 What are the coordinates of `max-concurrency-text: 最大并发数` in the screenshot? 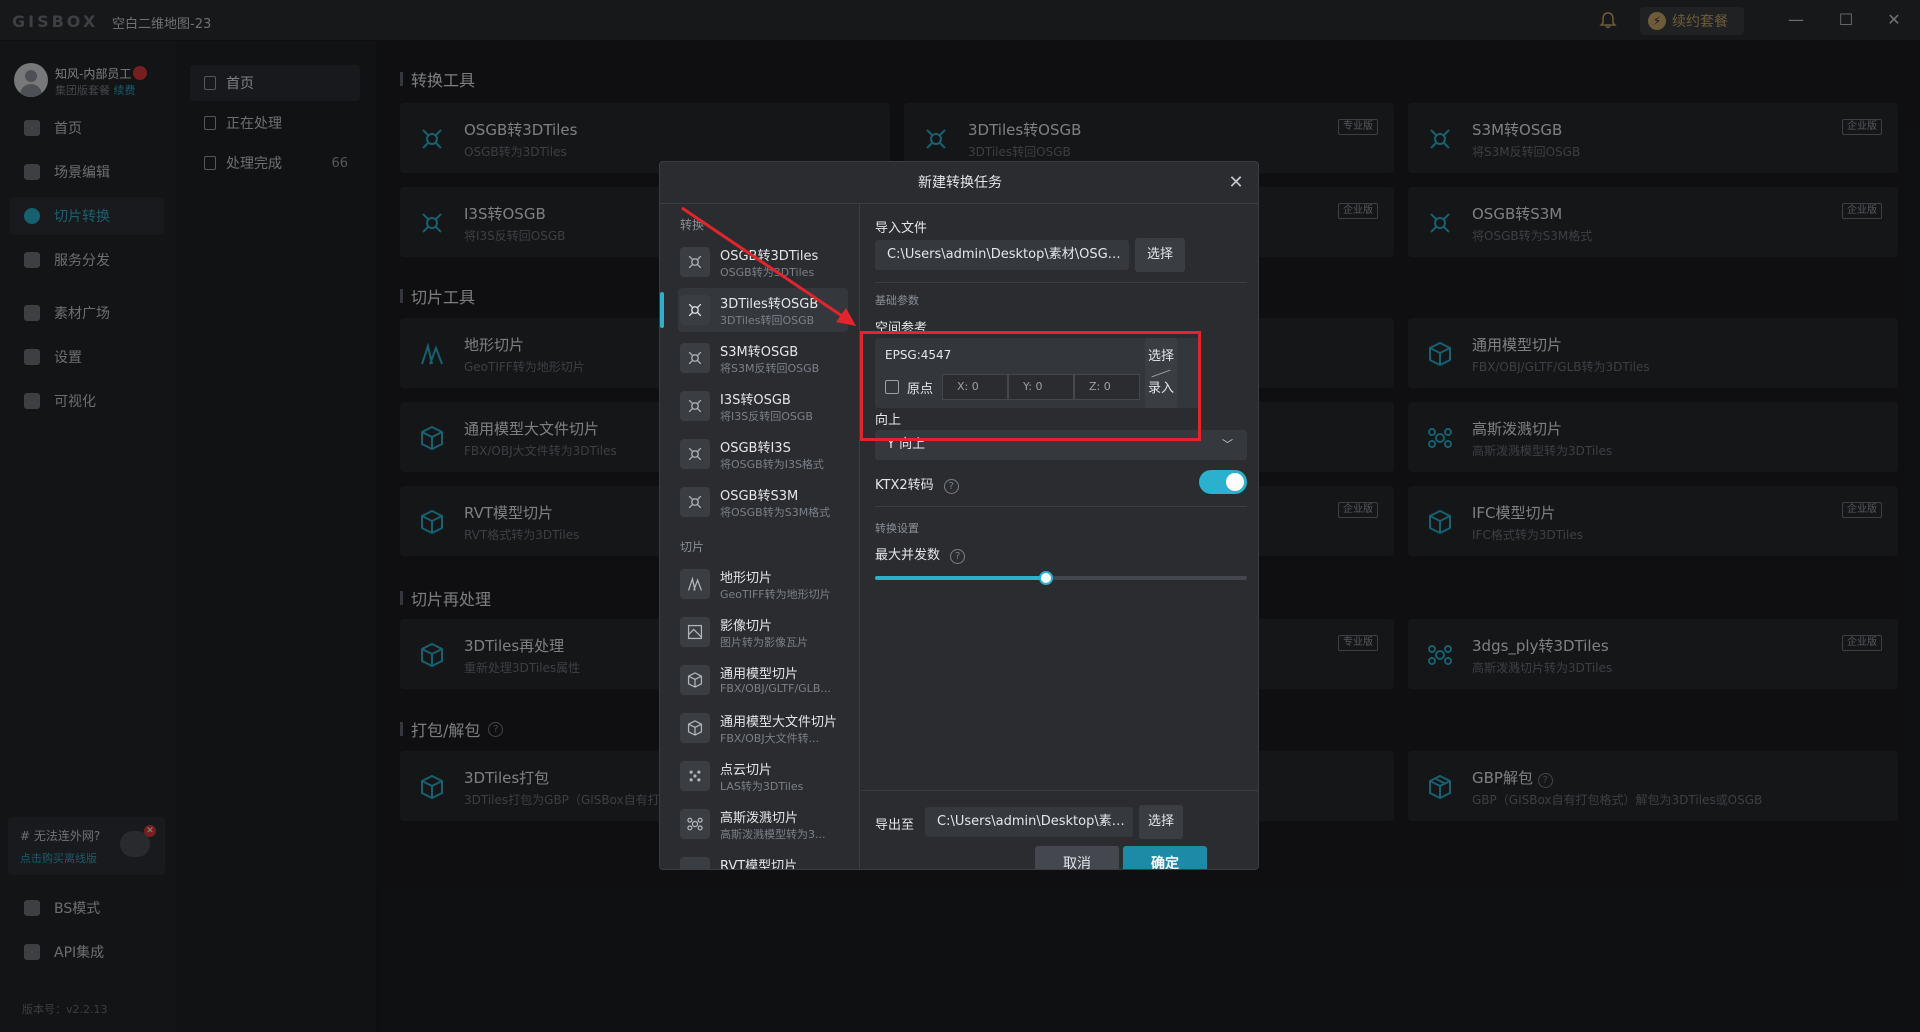 It's located at (908, 555).